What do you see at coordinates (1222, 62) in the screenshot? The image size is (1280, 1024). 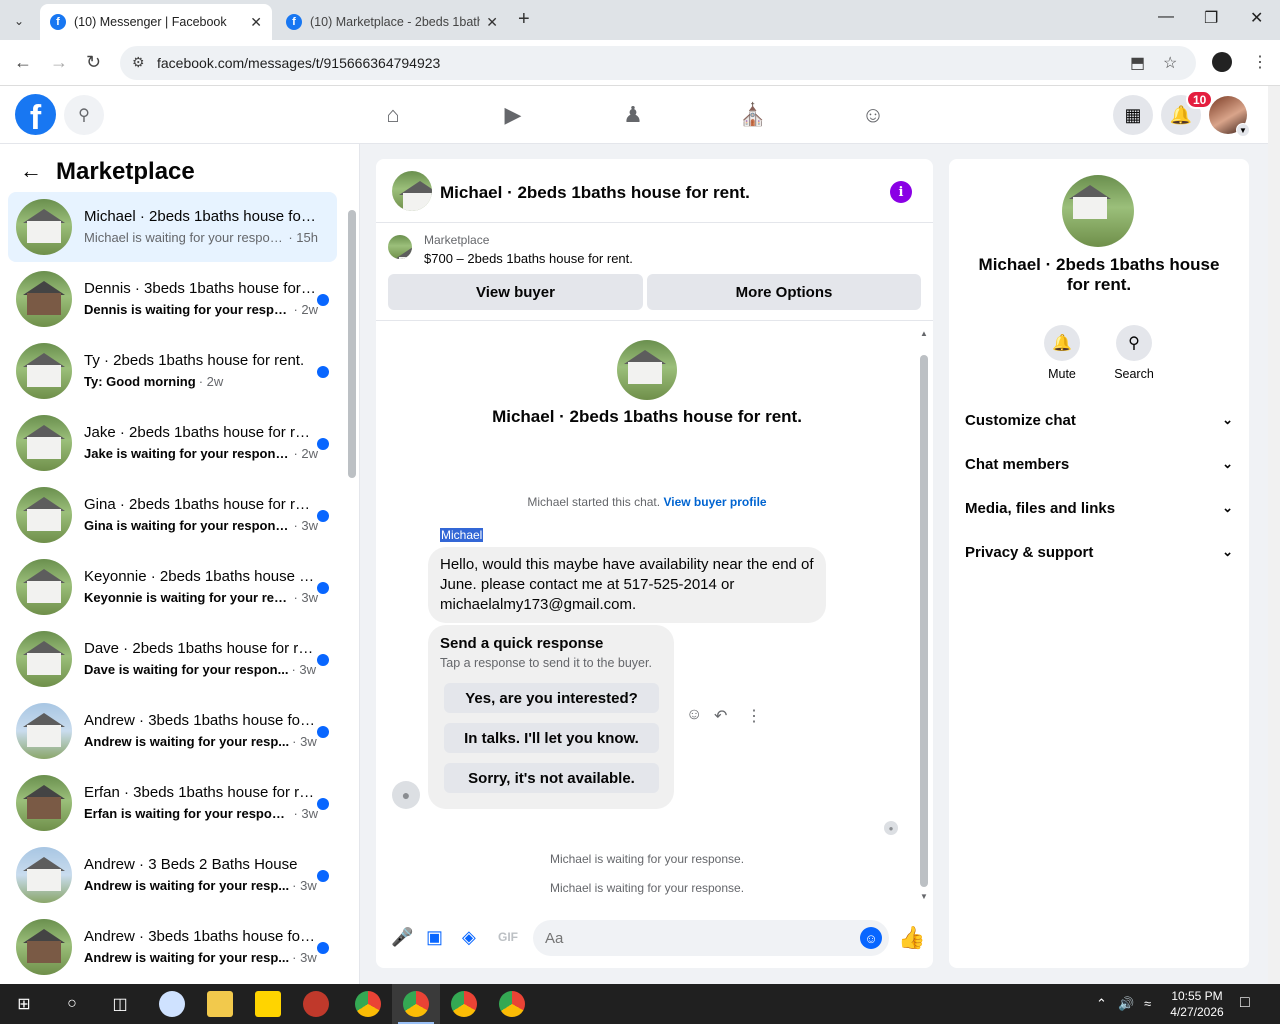 I see `profile-icon` at bounding box center [1222, 62].